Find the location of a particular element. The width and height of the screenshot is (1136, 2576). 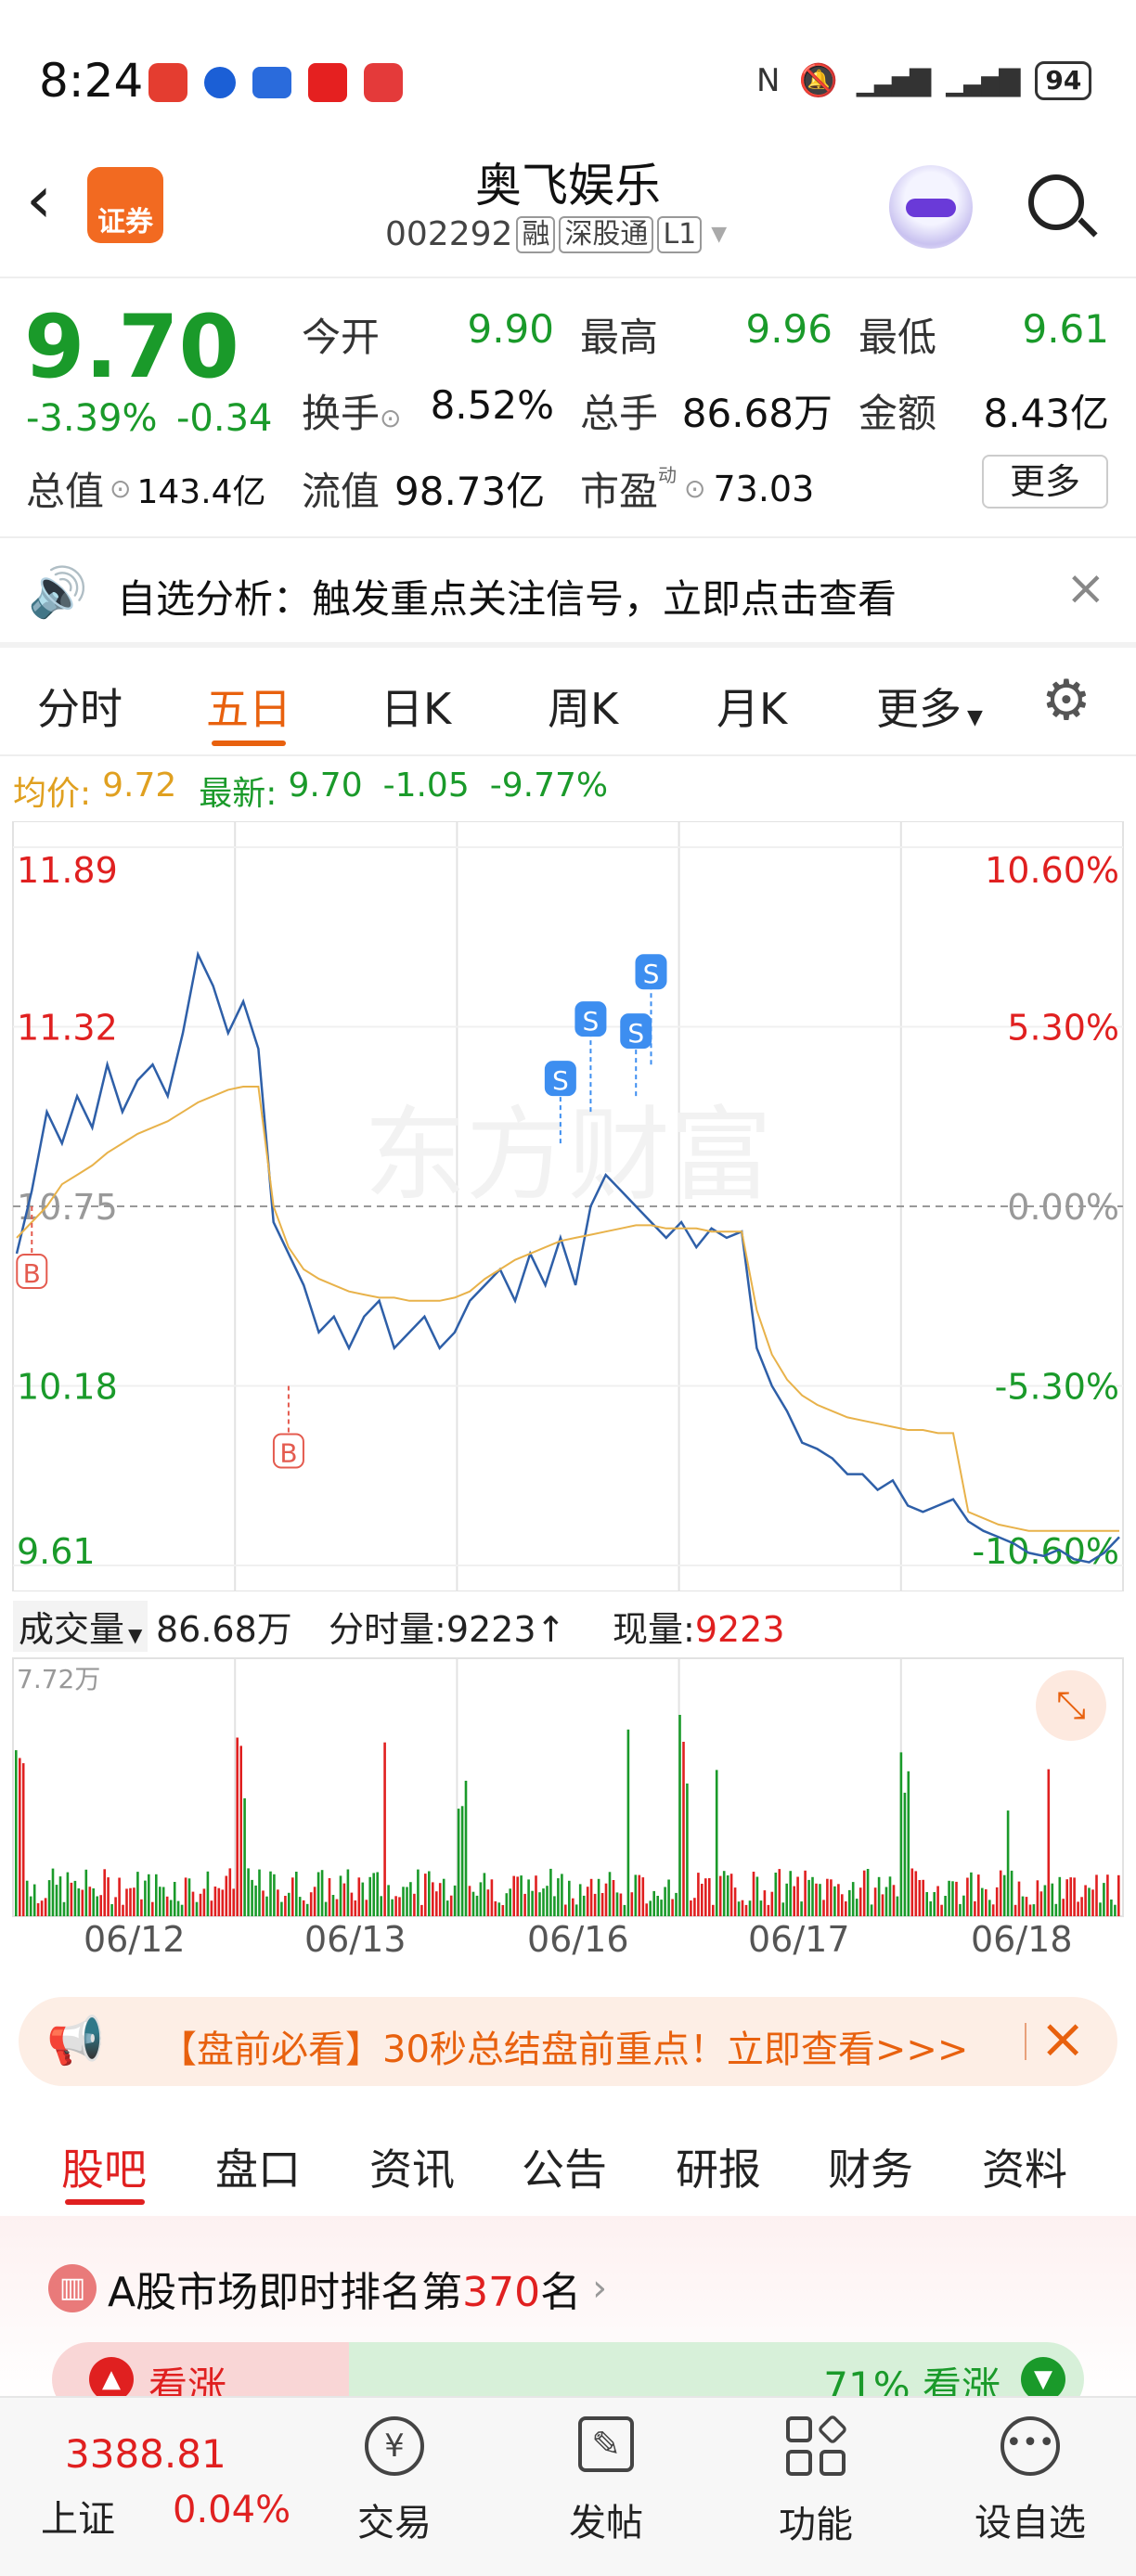

avg-value: 9.72 is located at coordinates (139, 785).